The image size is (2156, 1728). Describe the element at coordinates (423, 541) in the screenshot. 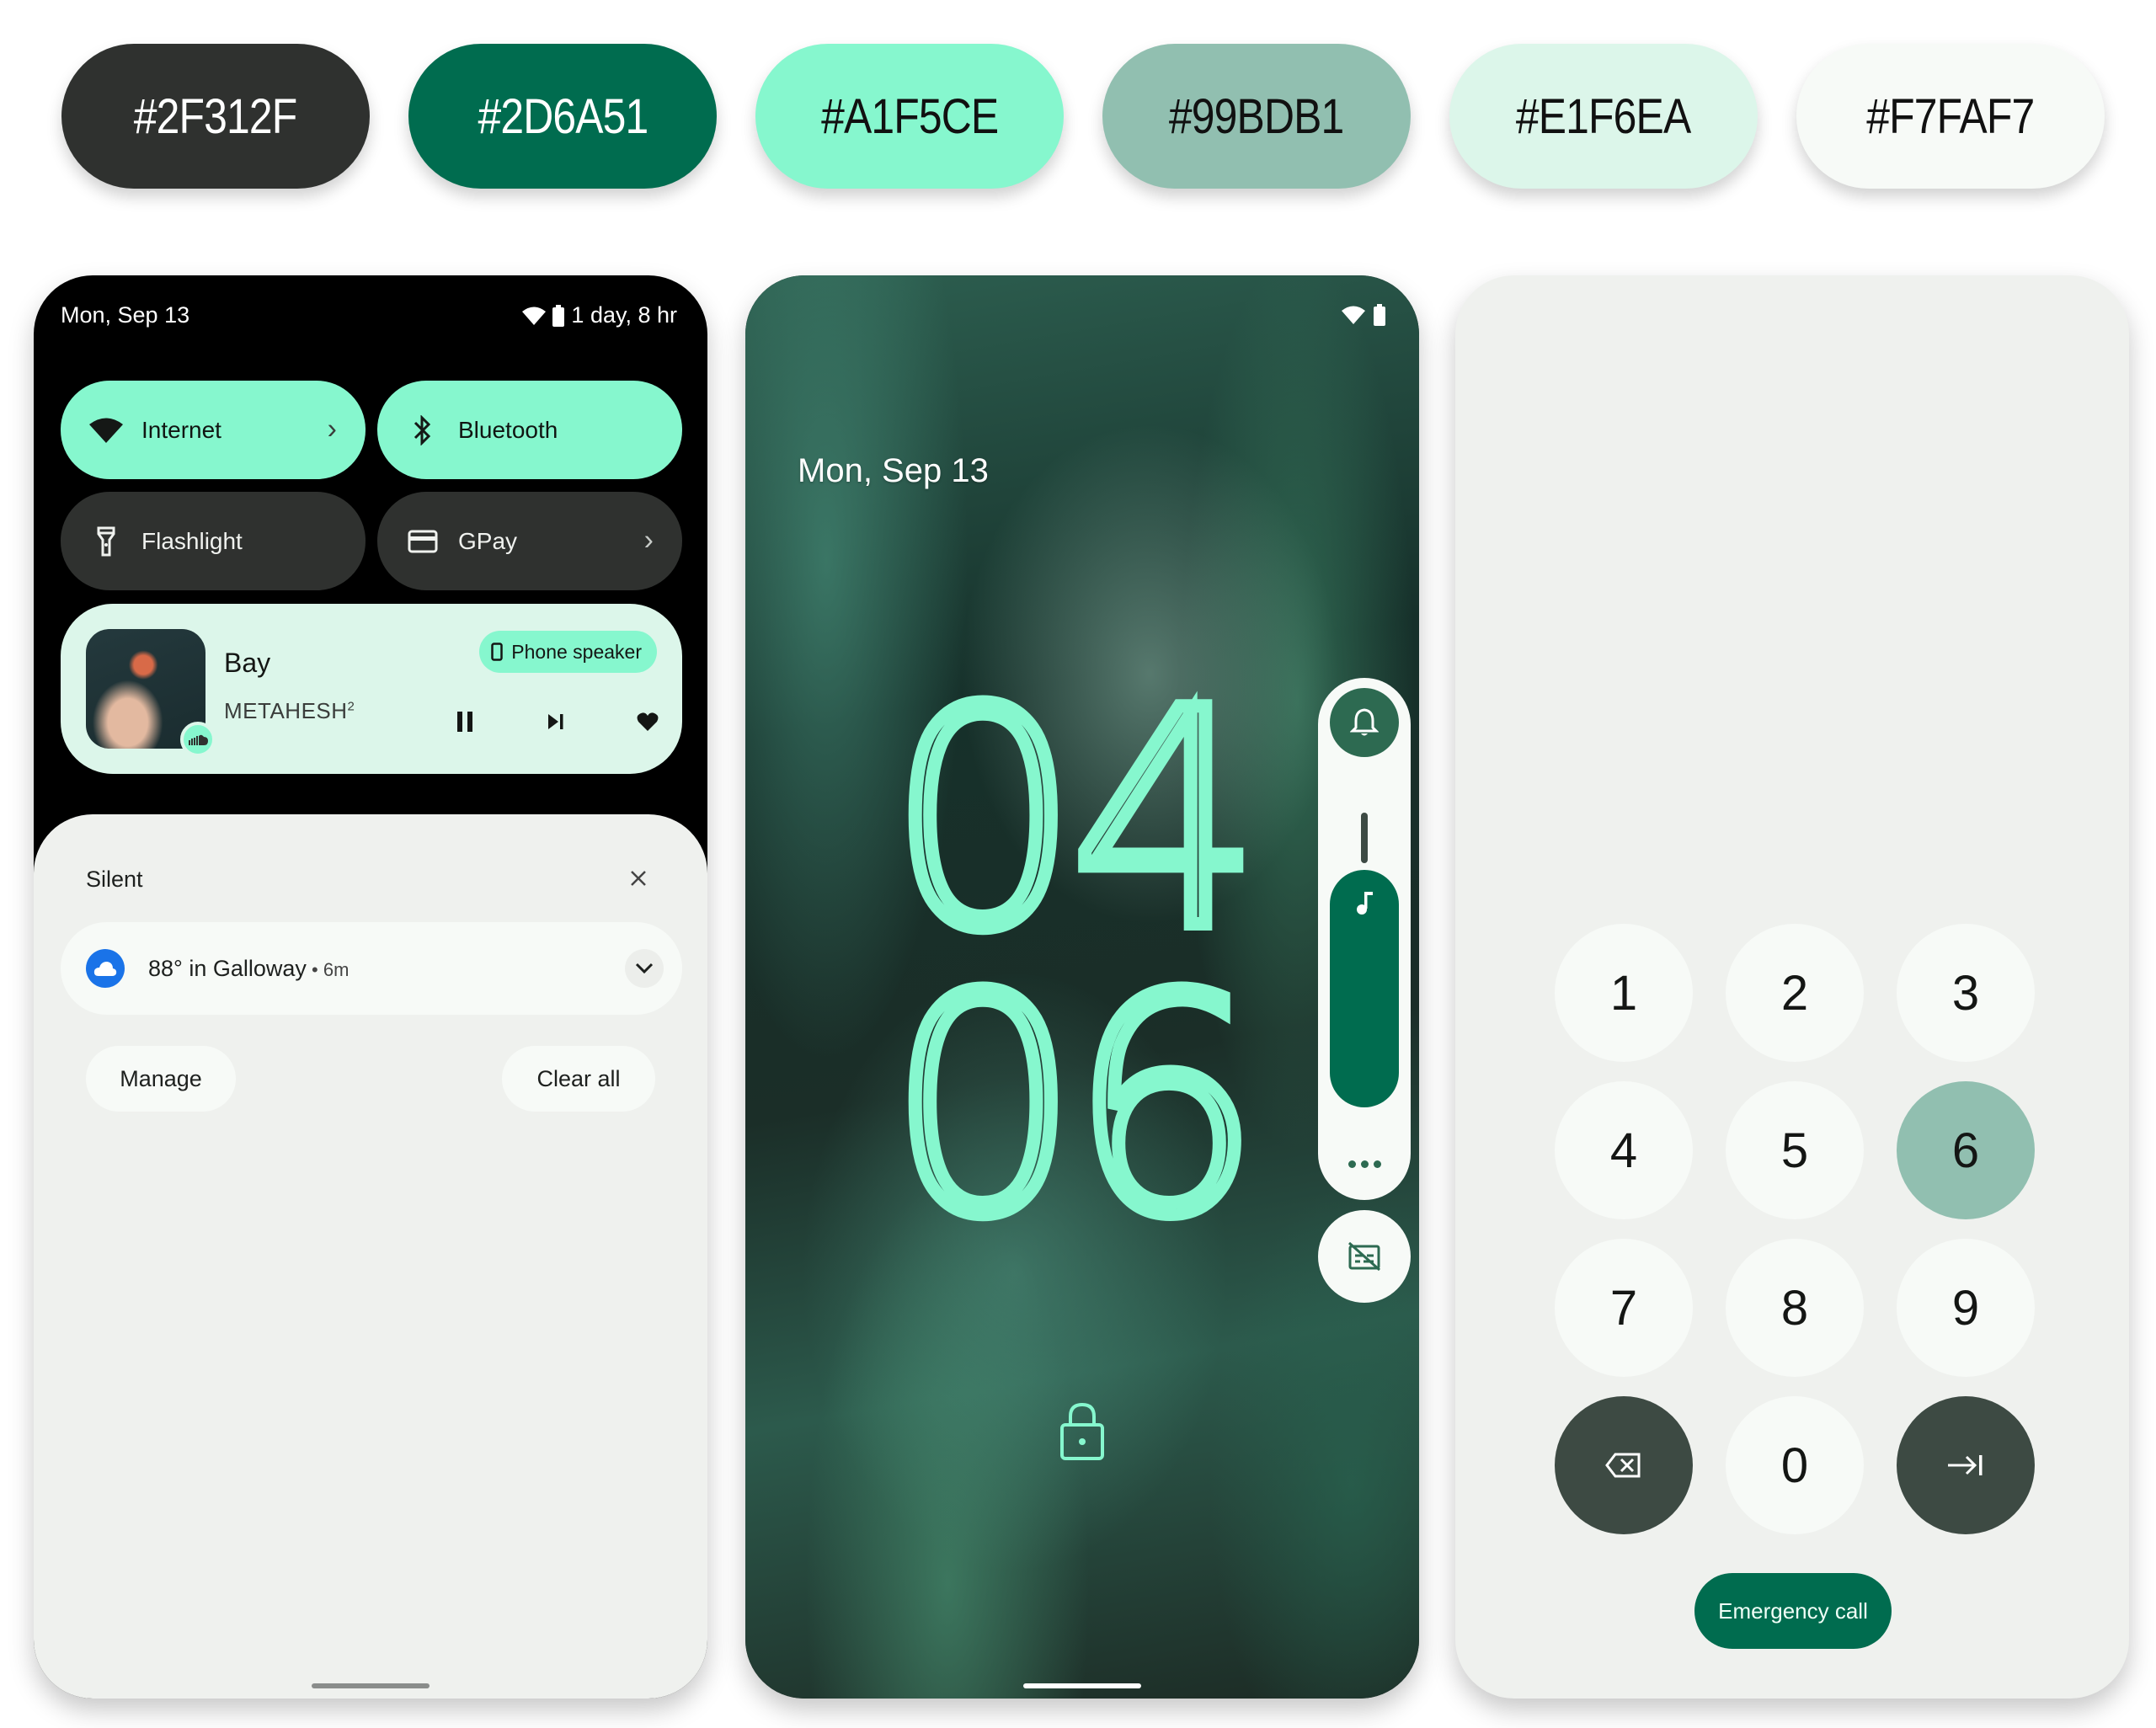

I see `card-icon` at that location.